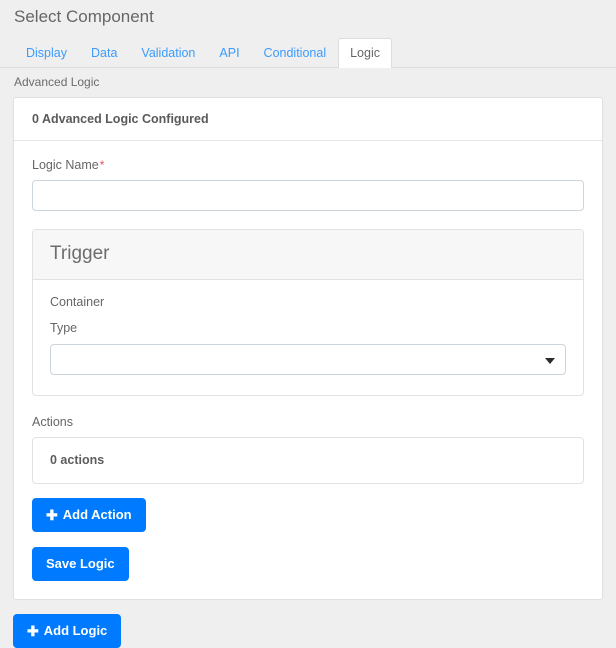 This screenshot has height=648, width=616. What do you see at coordinates (120, 119) in the screenshot?
I see `advanced-logic-count-text: 0 Advanced Logic Configured` at bounding box center [120, 119].